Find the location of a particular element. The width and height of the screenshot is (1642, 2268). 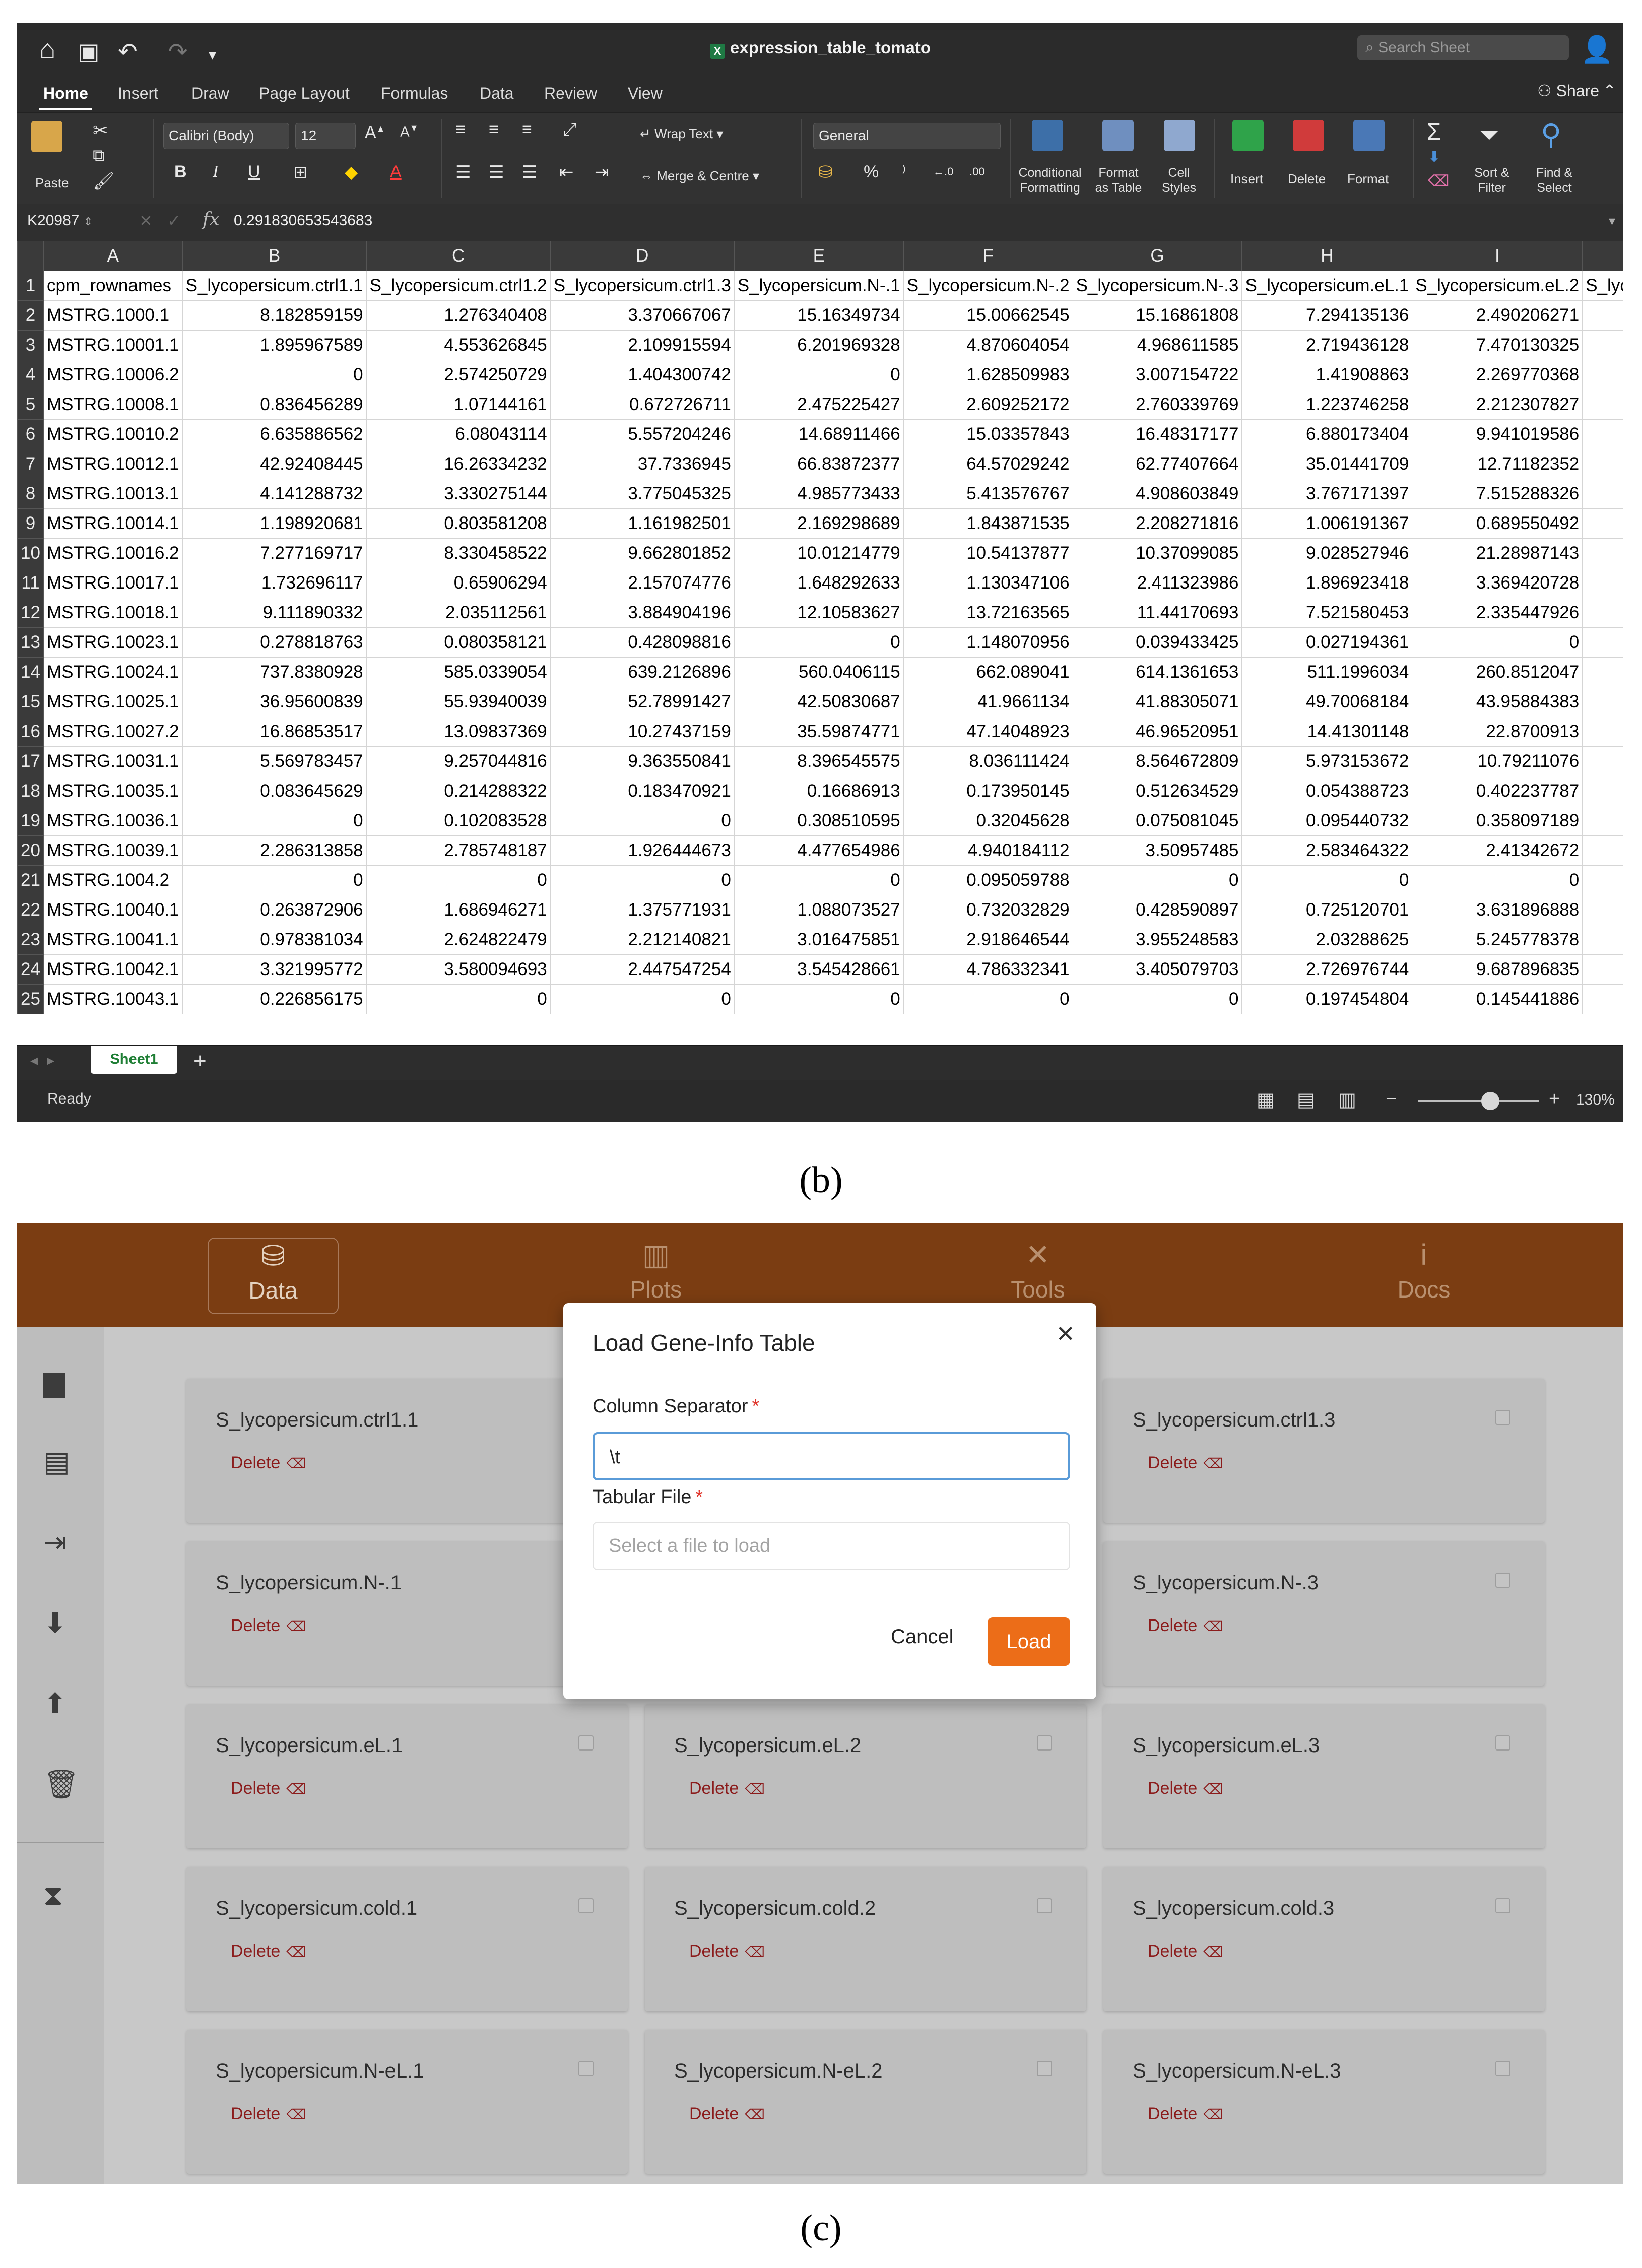

normal-view-icon: ▦ is located at coordinates (1266, 1099).